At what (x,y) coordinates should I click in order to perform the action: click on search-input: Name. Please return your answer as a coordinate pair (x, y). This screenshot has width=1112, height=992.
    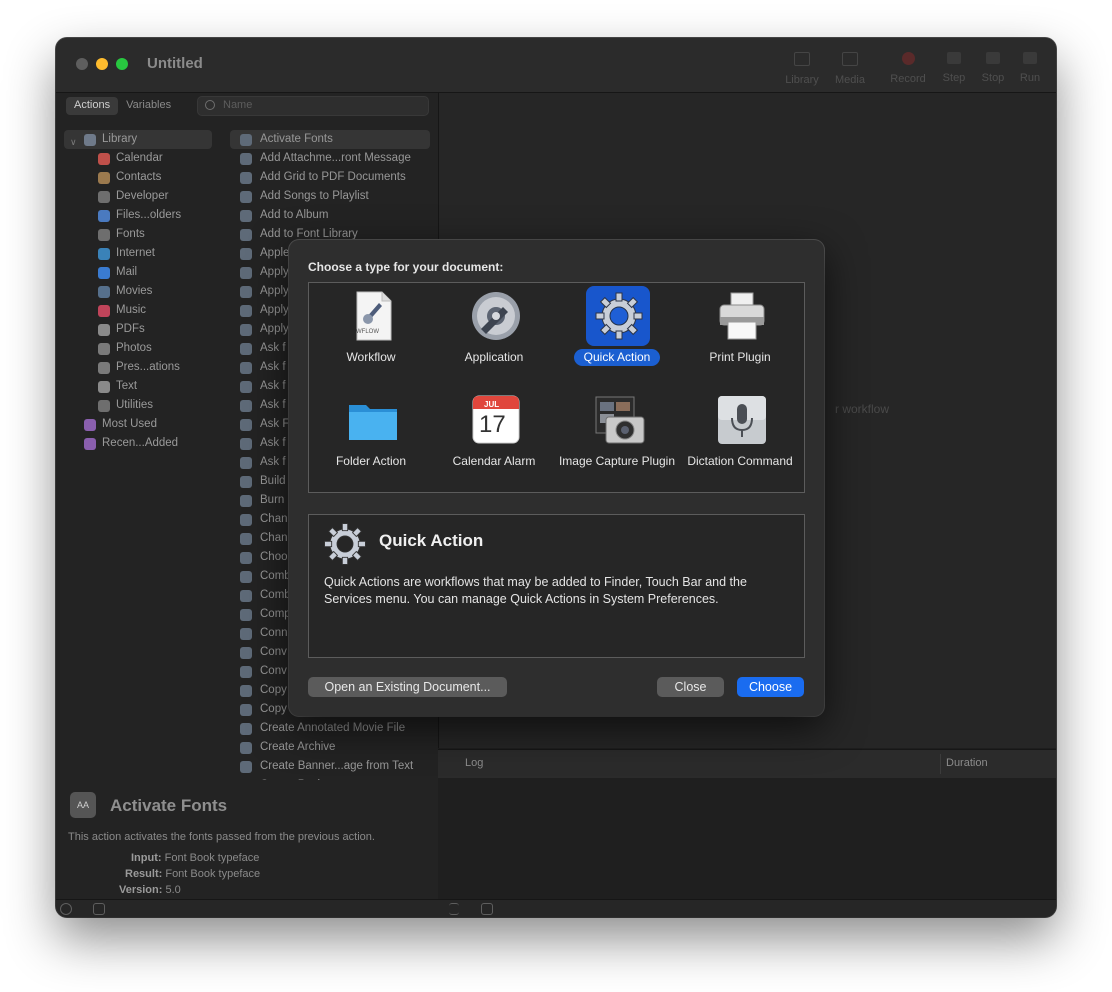
    Looking at the image, I should click on (313, 106).